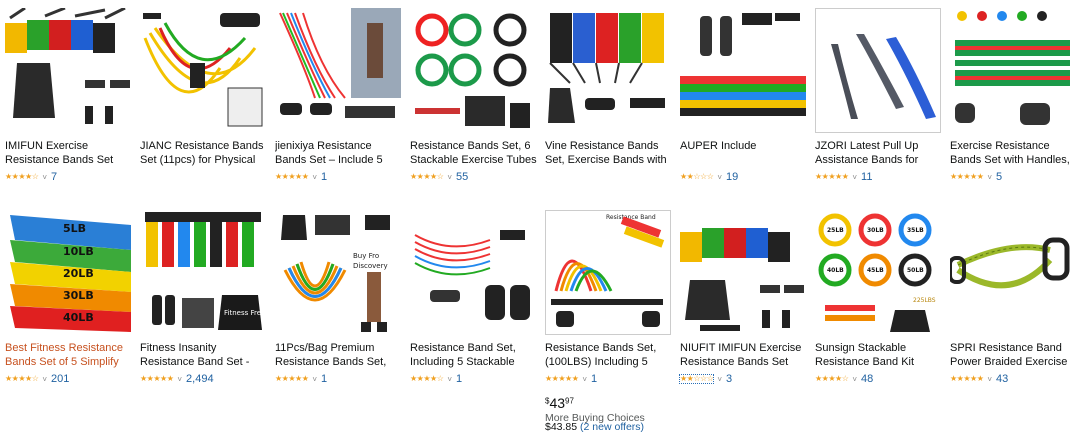 The height and width of the screenshot is (435, 1080). I want to click on review-count: 43, so click(1002, 379).